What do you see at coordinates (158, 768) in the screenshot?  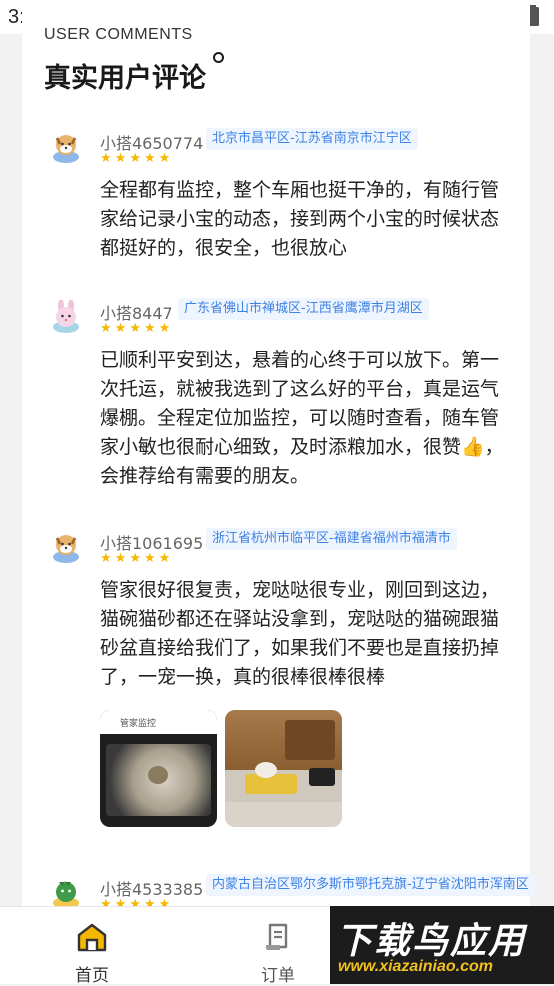 I see `review-photo-monitor: 管家监控` at bounding box center [158, 768].